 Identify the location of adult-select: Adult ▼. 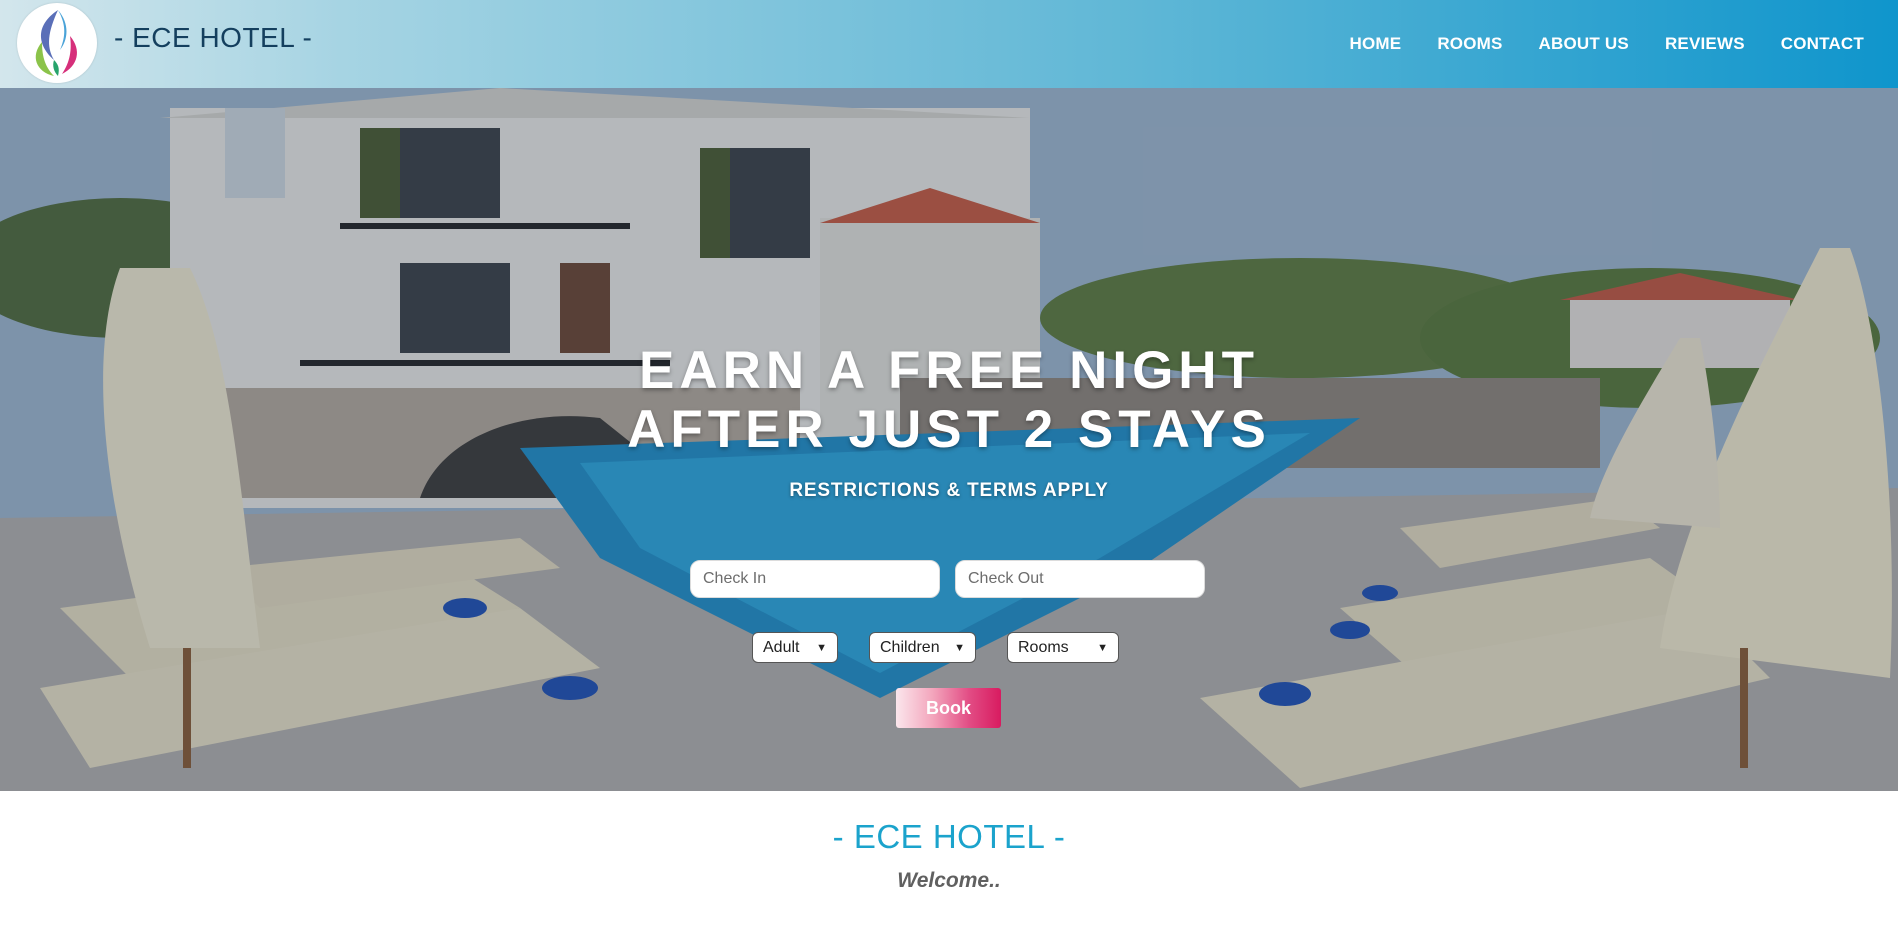
(795, 647).